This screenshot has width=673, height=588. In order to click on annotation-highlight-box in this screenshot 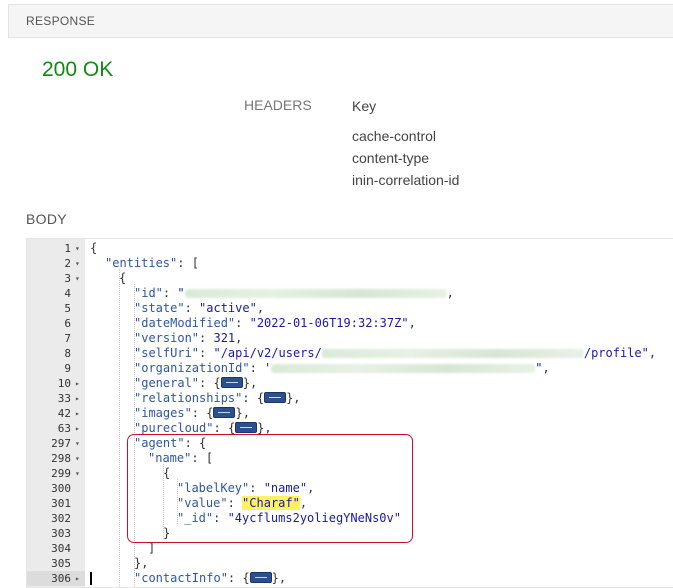, I will do `click(270, 488)`.